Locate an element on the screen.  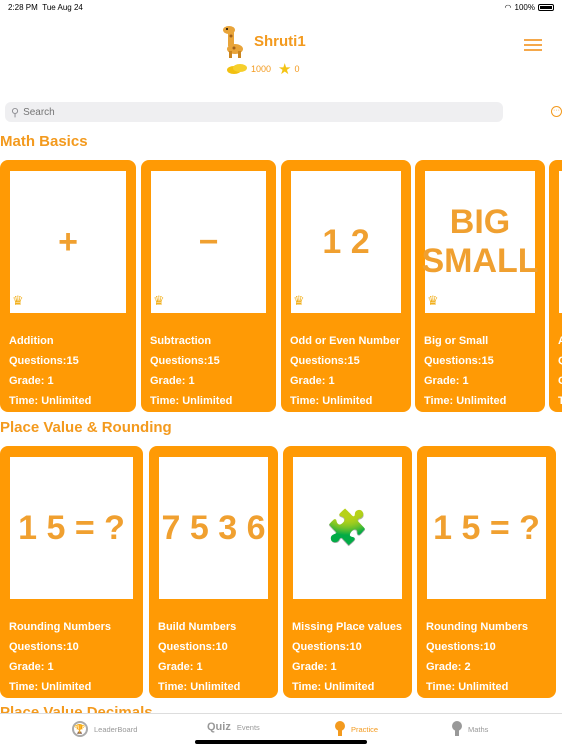
tab-maths: Maths is located at coordinates (470, 729).